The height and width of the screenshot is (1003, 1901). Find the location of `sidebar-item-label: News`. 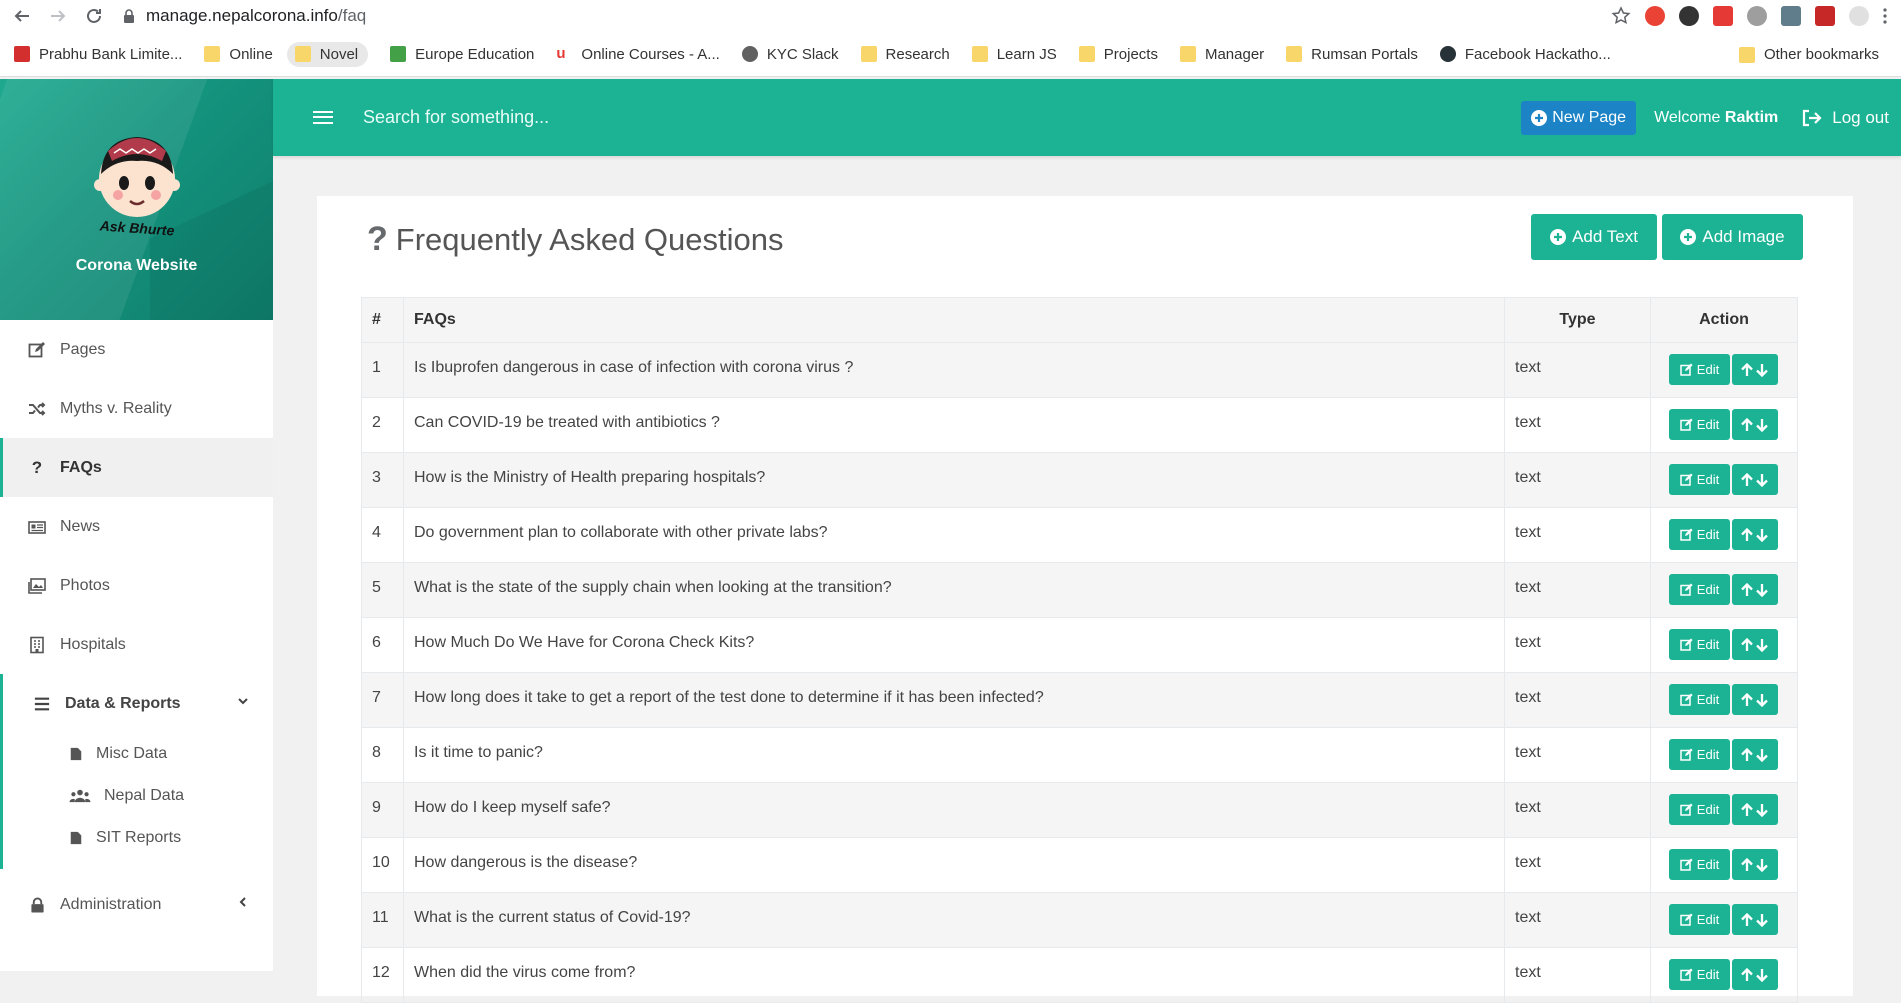

sidebar-item-label: News is located at coordinates (80, 526).